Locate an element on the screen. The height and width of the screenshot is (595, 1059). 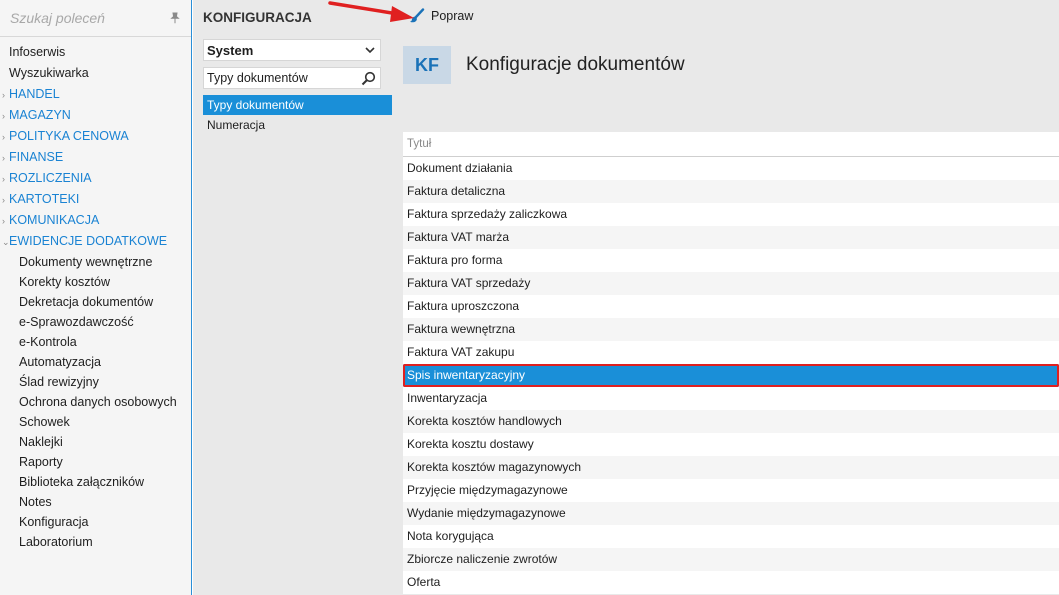
config-search-value: Typy dokumentów is located at coordinates (257, 78).